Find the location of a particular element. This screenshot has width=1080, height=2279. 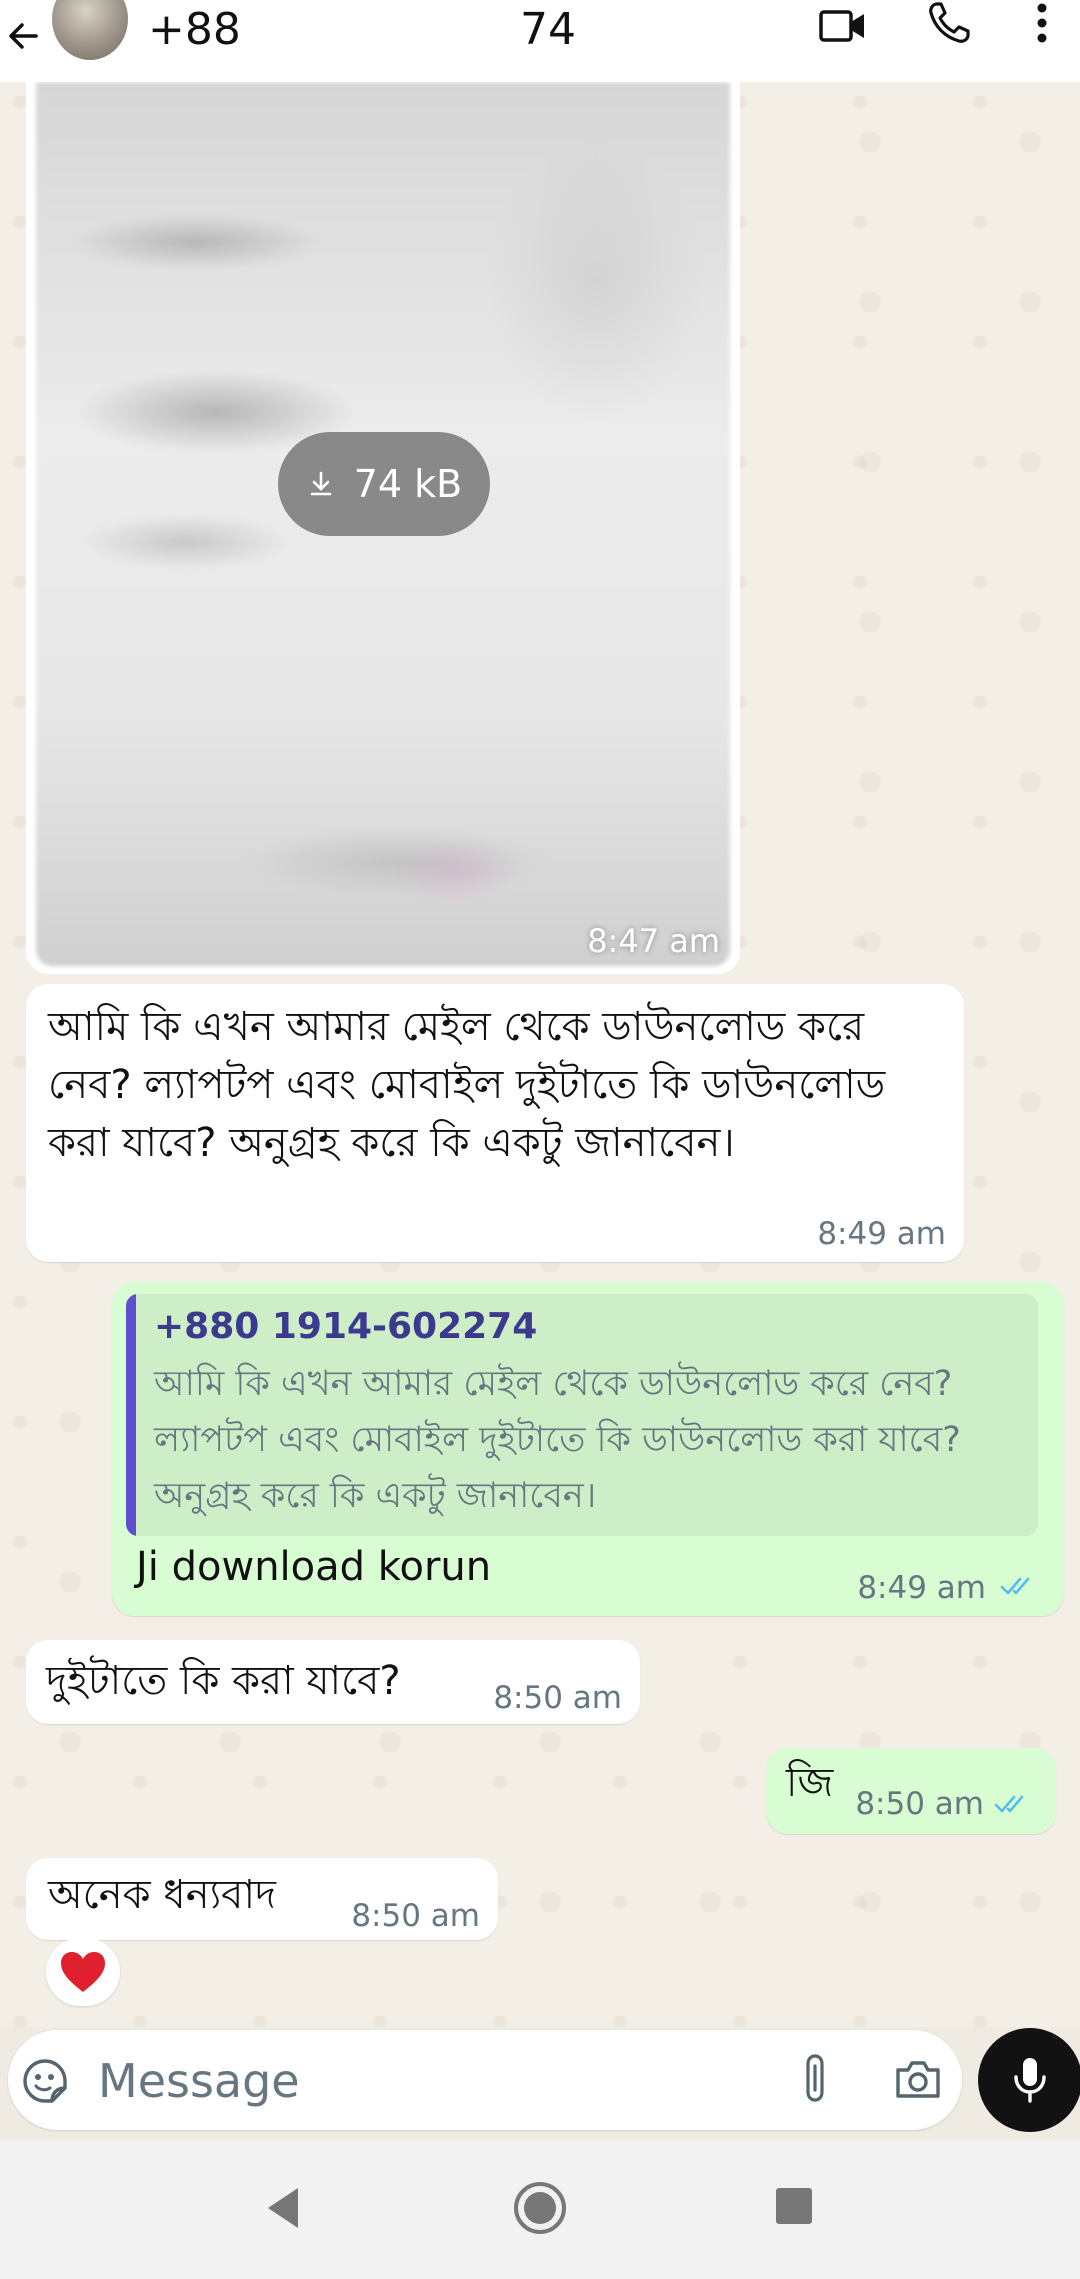

quote-author: +880 1914-602274 is located at coordinates (346, 1326).